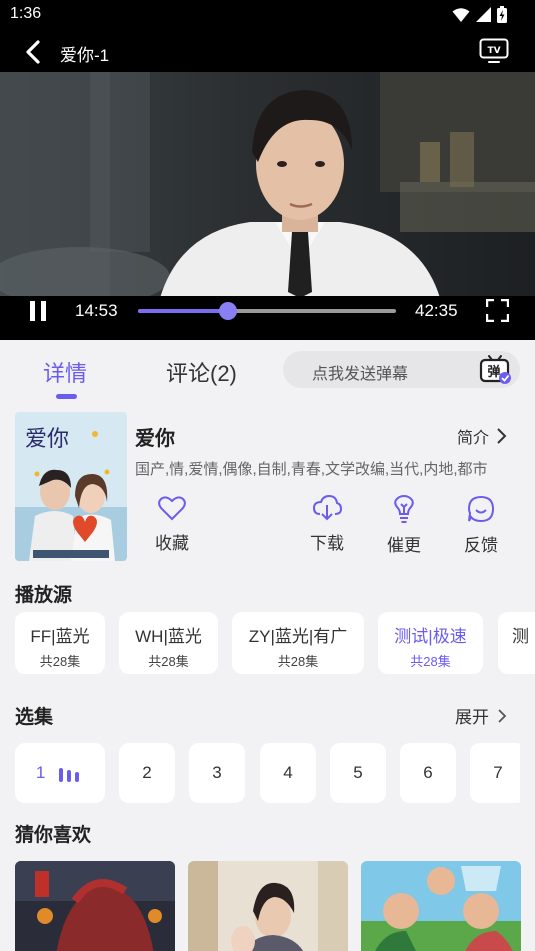 This screenshot has width=535, height=951. I want to click on source-card: WH|蓝光 共28集, so click(168, 643).